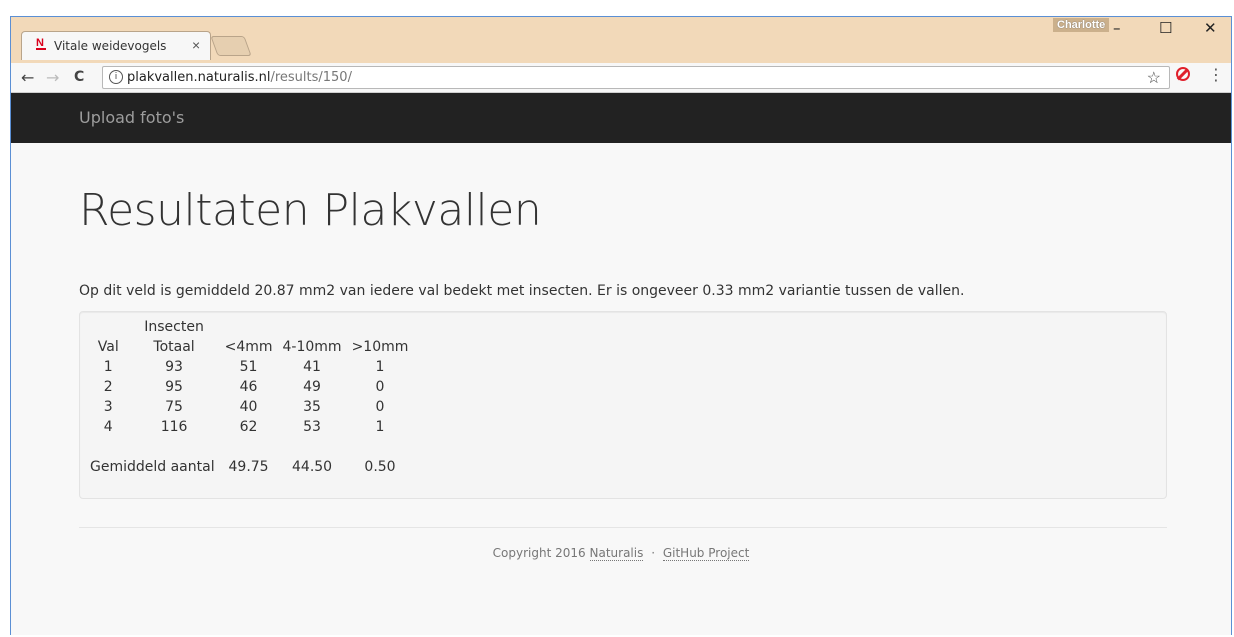  What do you see at coordinates (131, 117) in the screenshot?
I see `upload-photos-link: Upload foto's` at bounding box center [131, 117].